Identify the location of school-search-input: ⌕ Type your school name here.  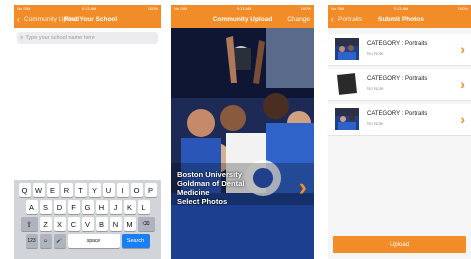
(87, 38).